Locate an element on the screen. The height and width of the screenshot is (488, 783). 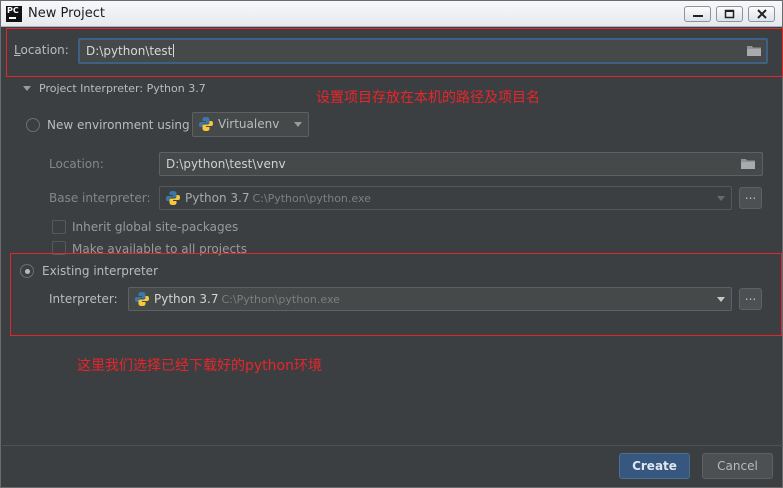
minimize-button is located at coordinates (697, 14).